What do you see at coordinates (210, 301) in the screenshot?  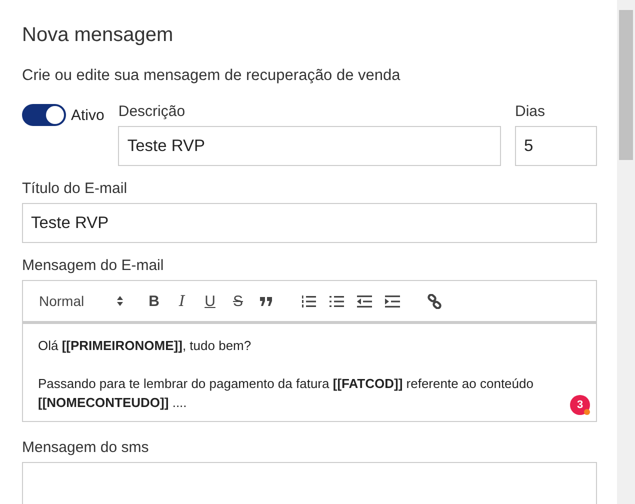 I see `underline-button: U` at bounding box center [210, 301].